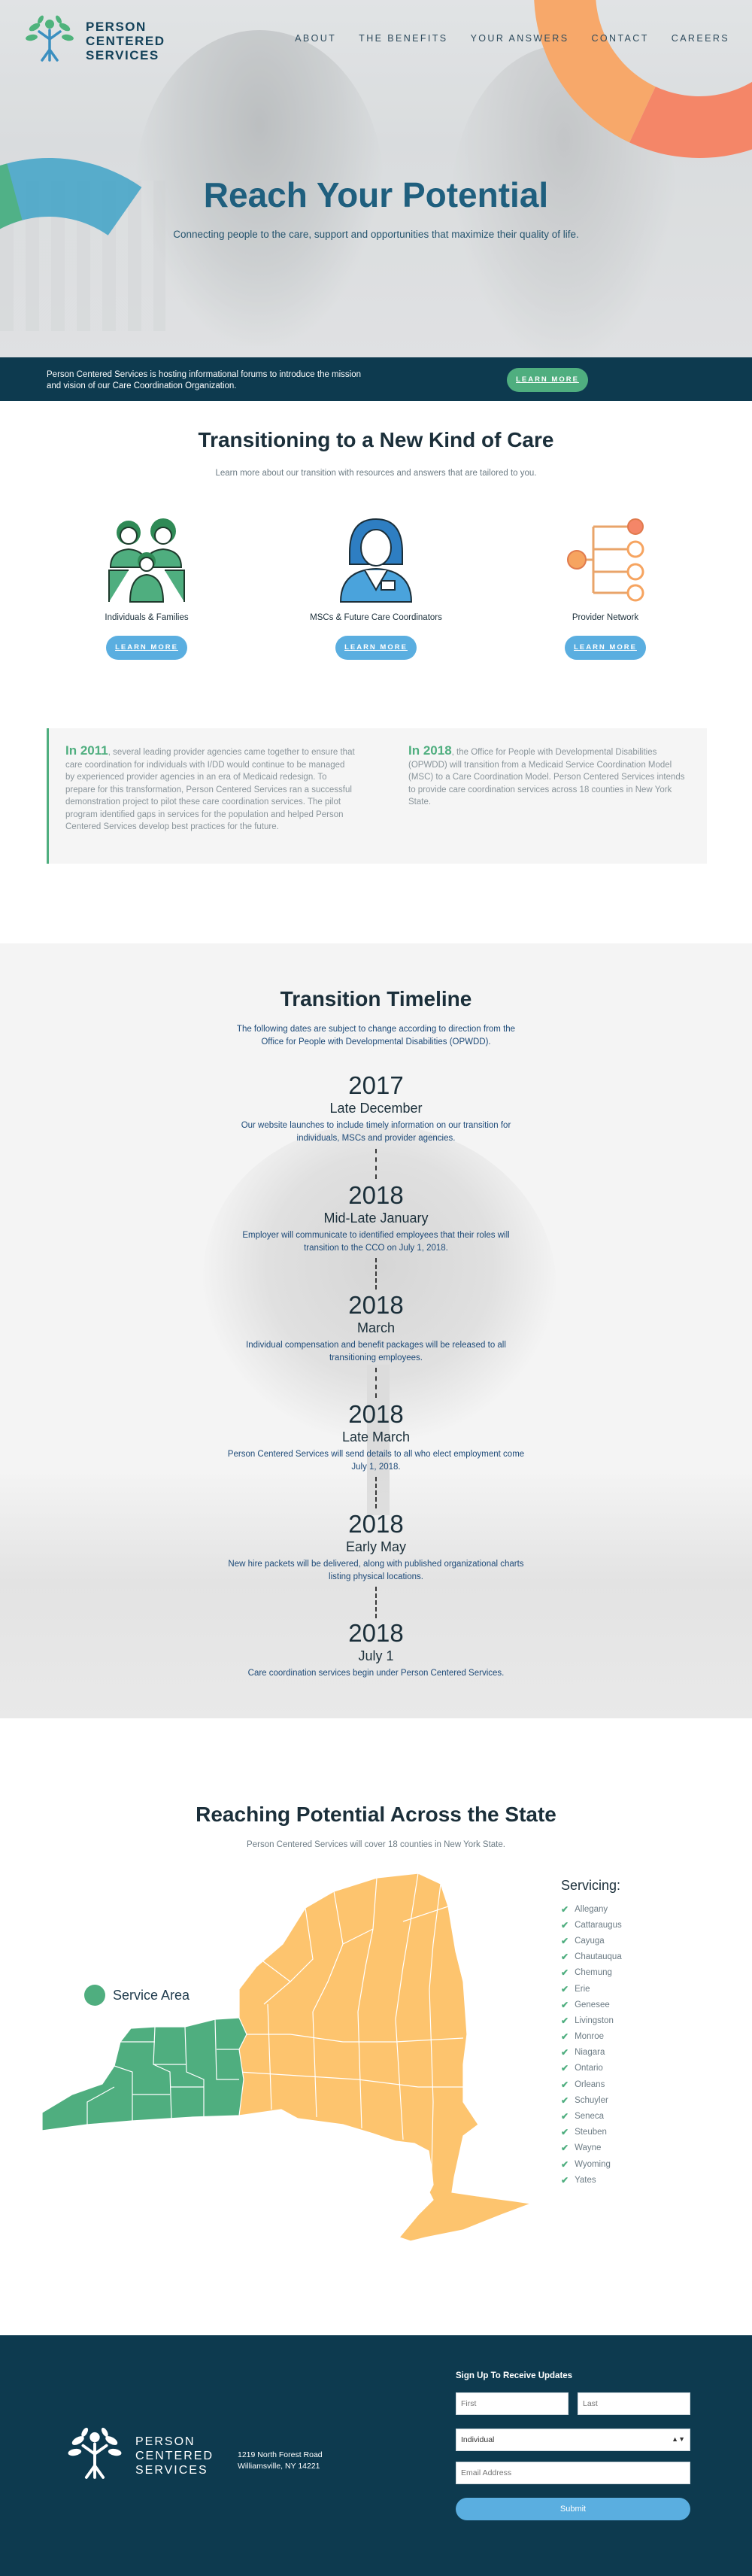 The width and height of the screenshot is (752, 2576). Describe the element at coordinates (605, 560) in the screenshot. I see `network-icon` at that location.